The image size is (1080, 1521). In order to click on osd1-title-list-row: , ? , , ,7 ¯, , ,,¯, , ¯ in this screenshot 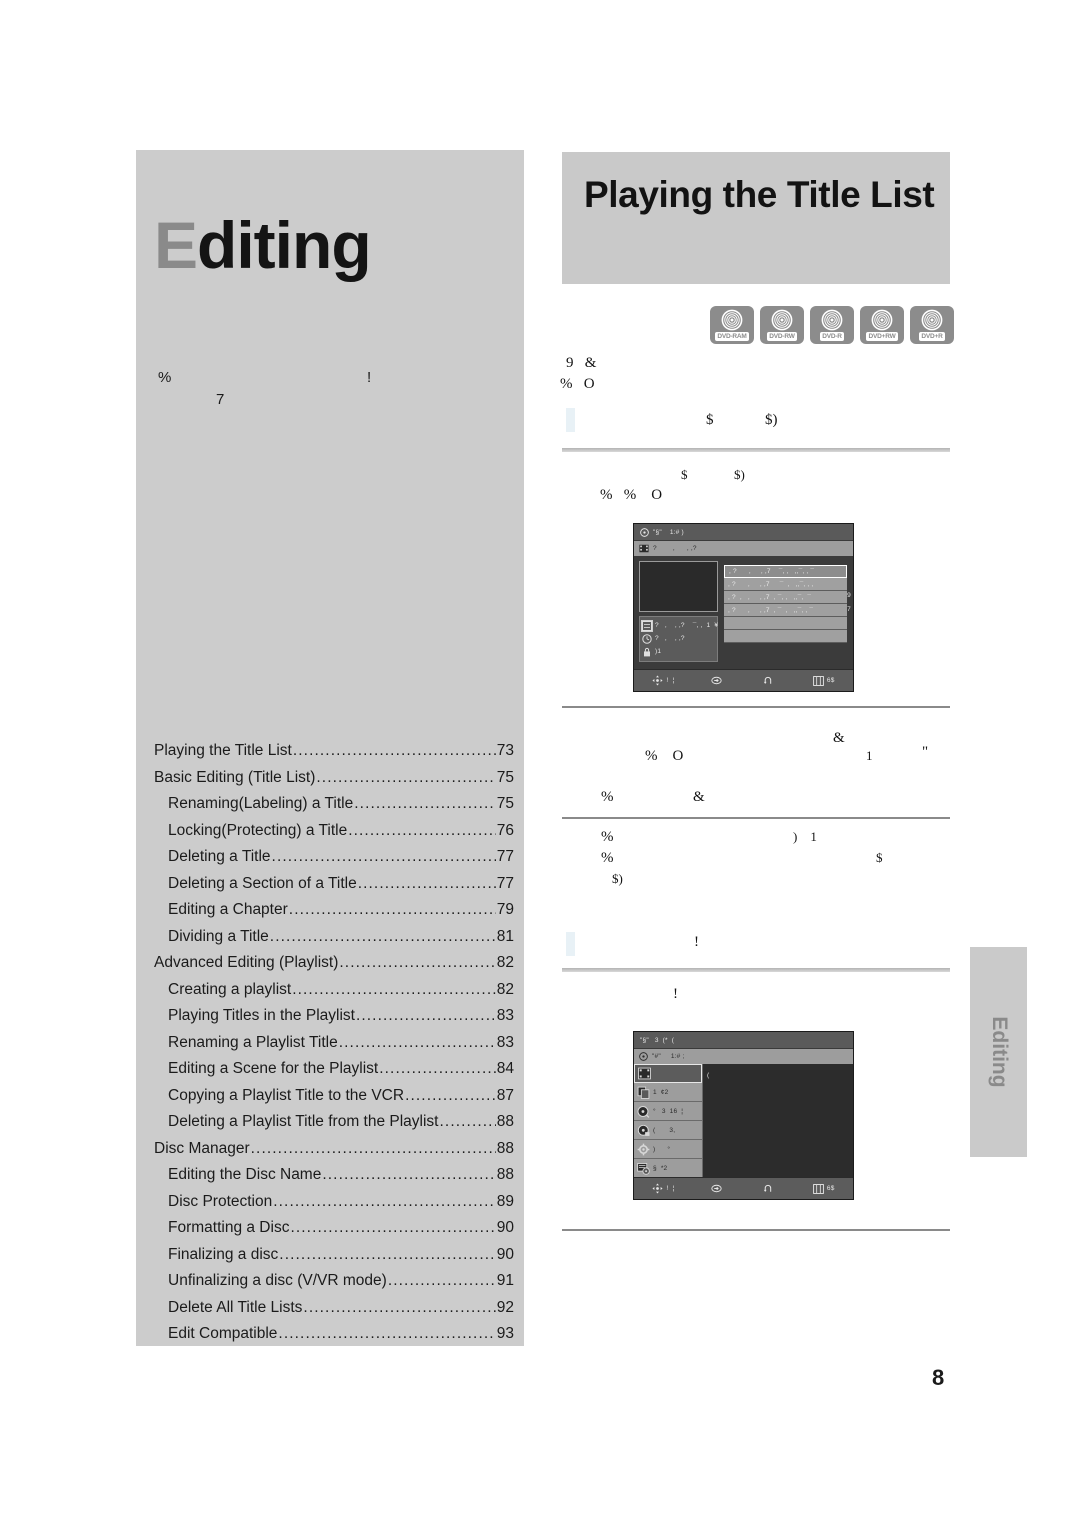, I will do `click(785, 571)`.